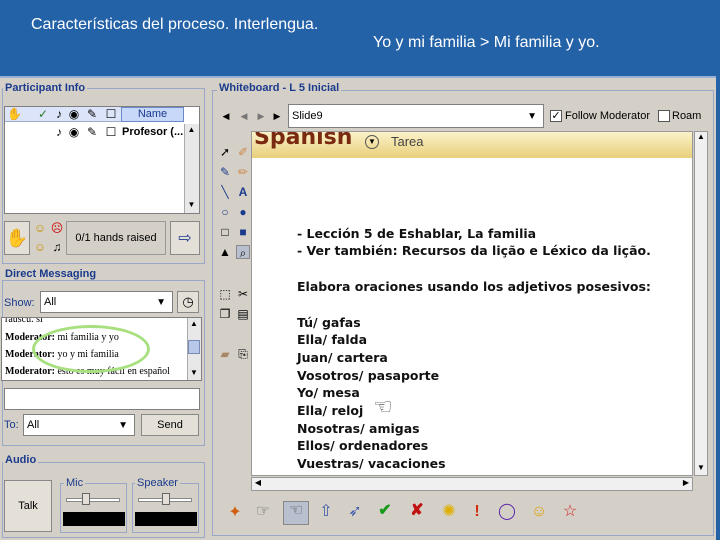 This screenshot has width=720, height=540. I want to click on previous-slide-icon: ◀, so click(244, 116).